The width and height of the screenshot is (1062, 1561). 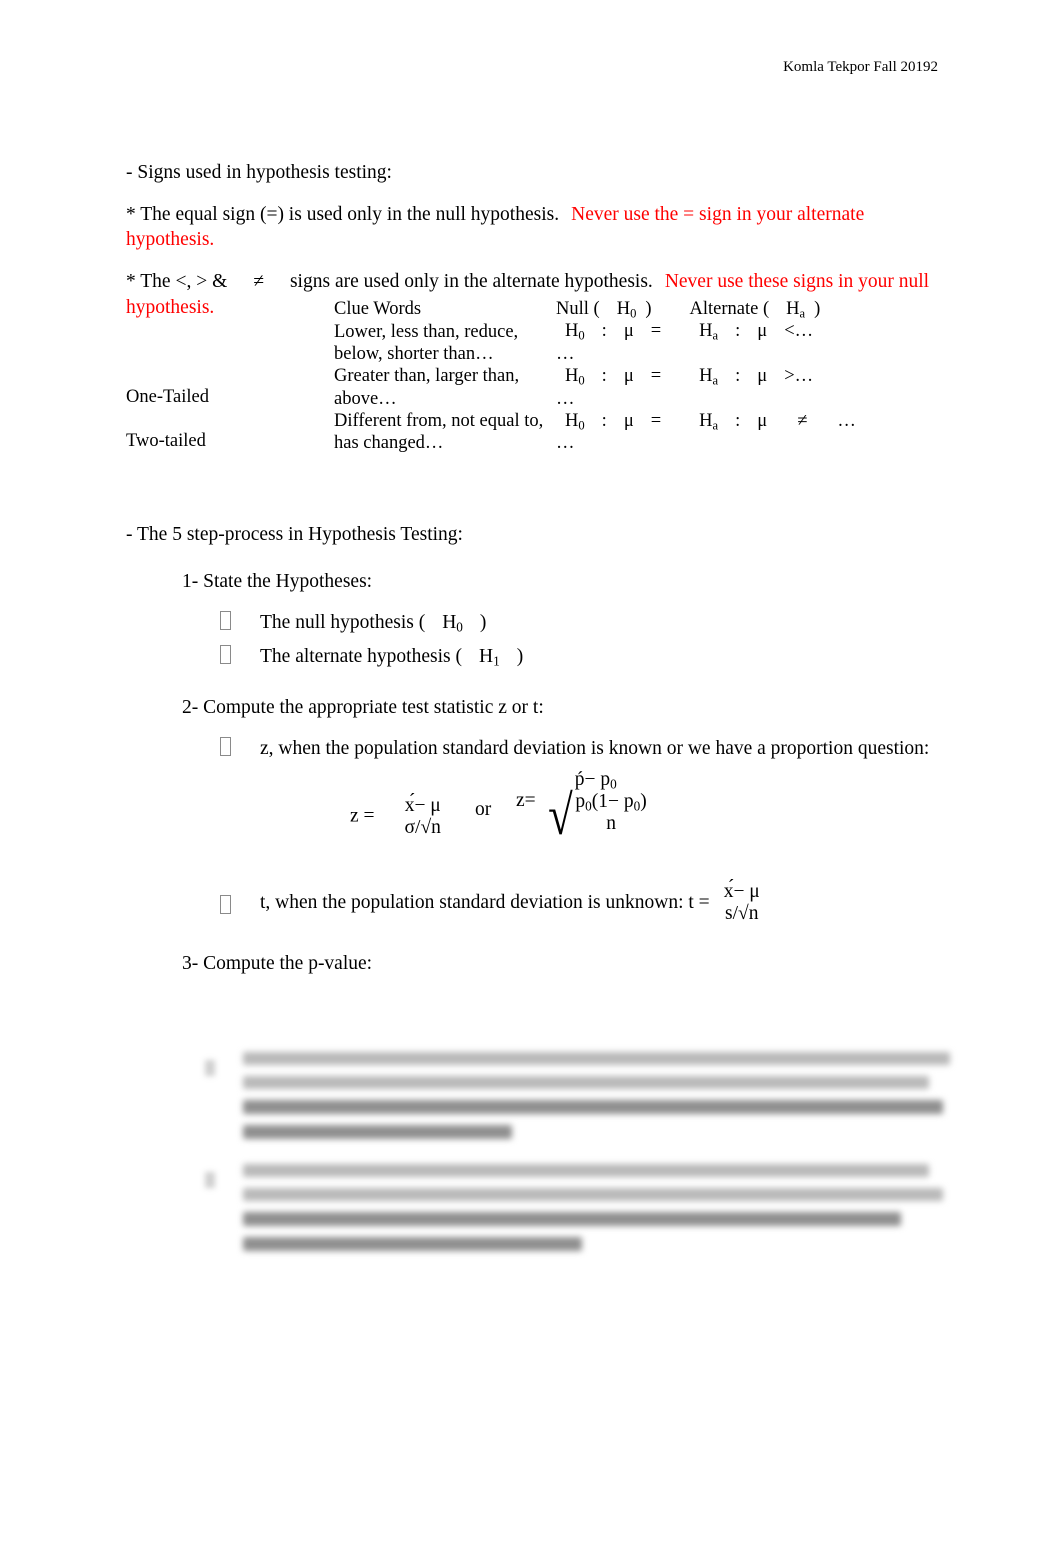 What do you see at coordinates (230, 387) in the screenshot?
I see `row-type-one-tailed: One-Tailed` at bounding box center [230, 387].